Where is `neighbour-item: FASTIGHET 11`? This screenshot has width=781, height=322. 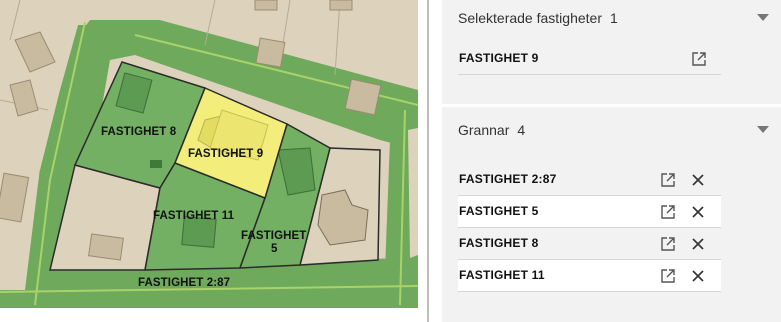 neighbour-item: FASTIGHET 11 is located at coordinates (589, 276).